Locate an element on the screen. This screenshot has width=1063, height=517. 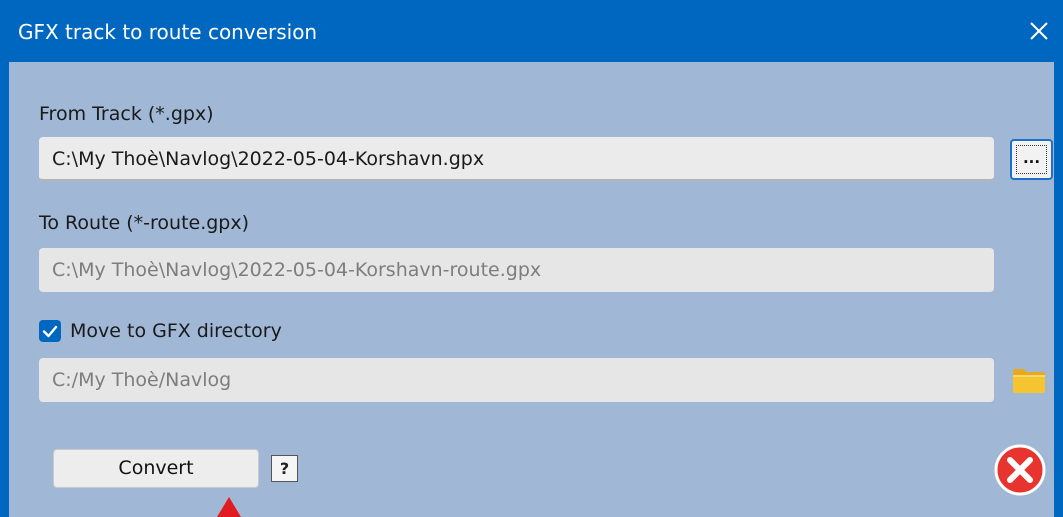
convert-button: Convert is located at coordinates (156, 468).